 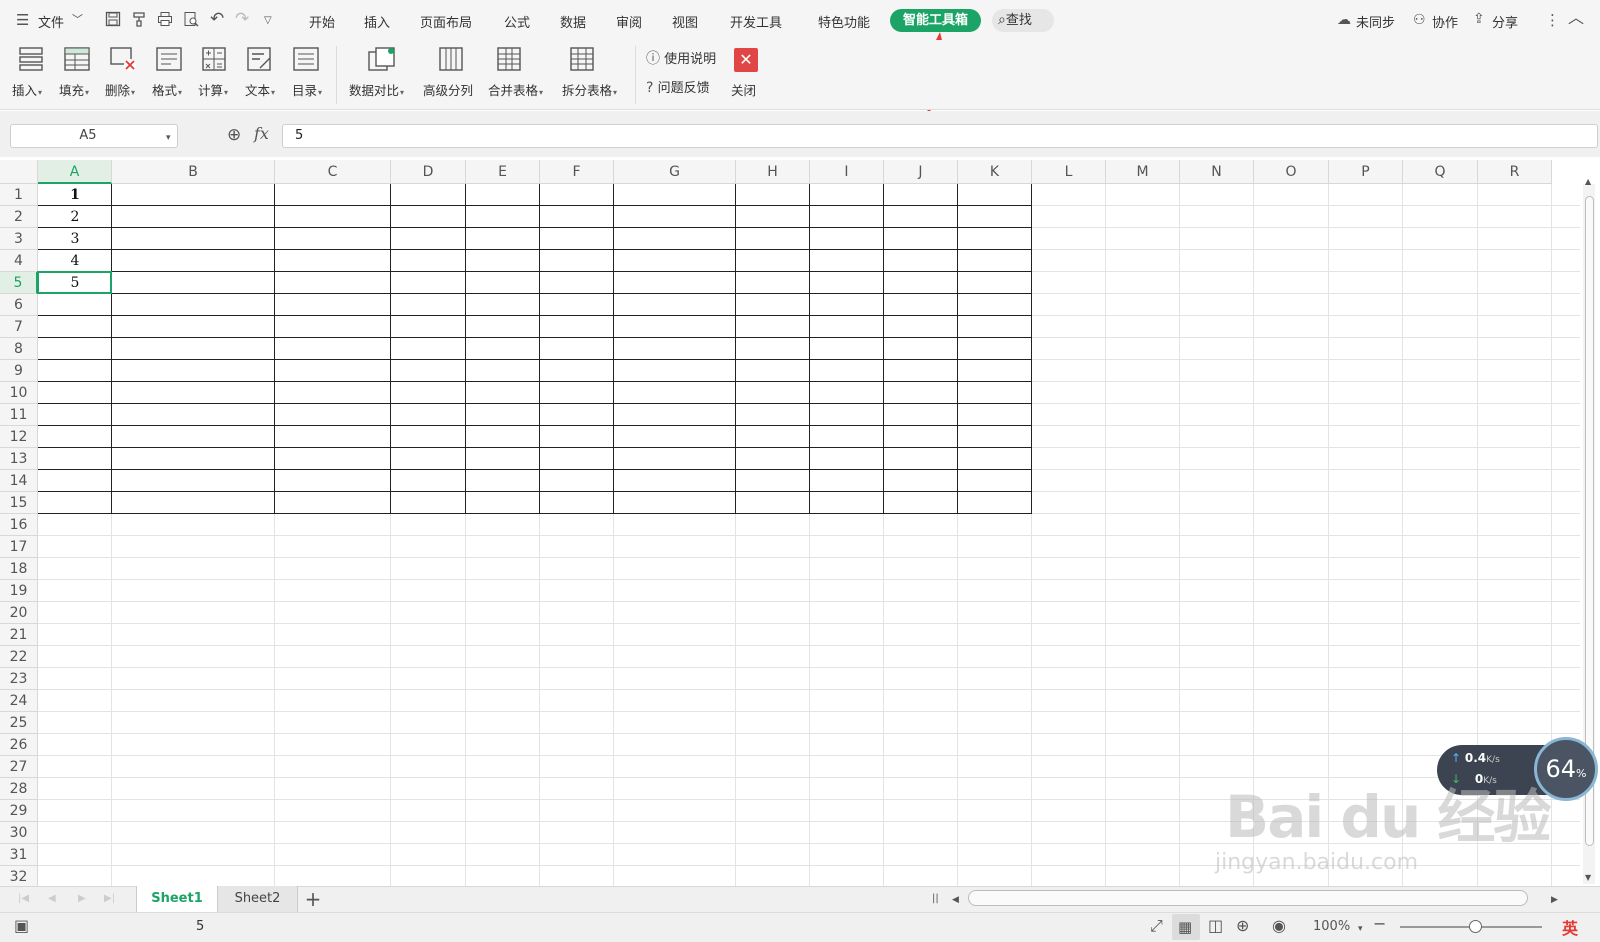 What do you see at coordinates (577, 172) in the screenshot?
I see `column-header-F: F` at bounding box center [577, 172].